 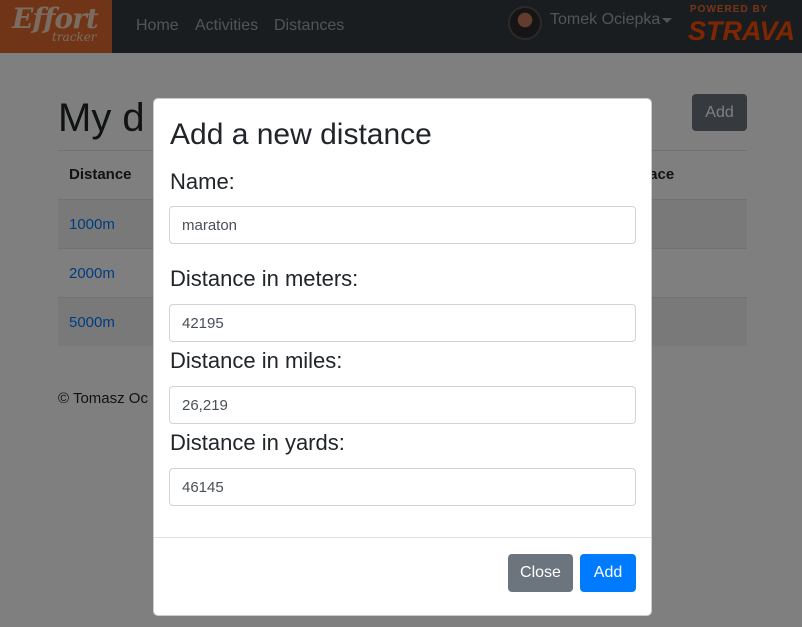 What do you see at coordinates (256, 360) in the screenshot?
I see `miles-label: Distance in miles:` at bounding box center [256, 360].